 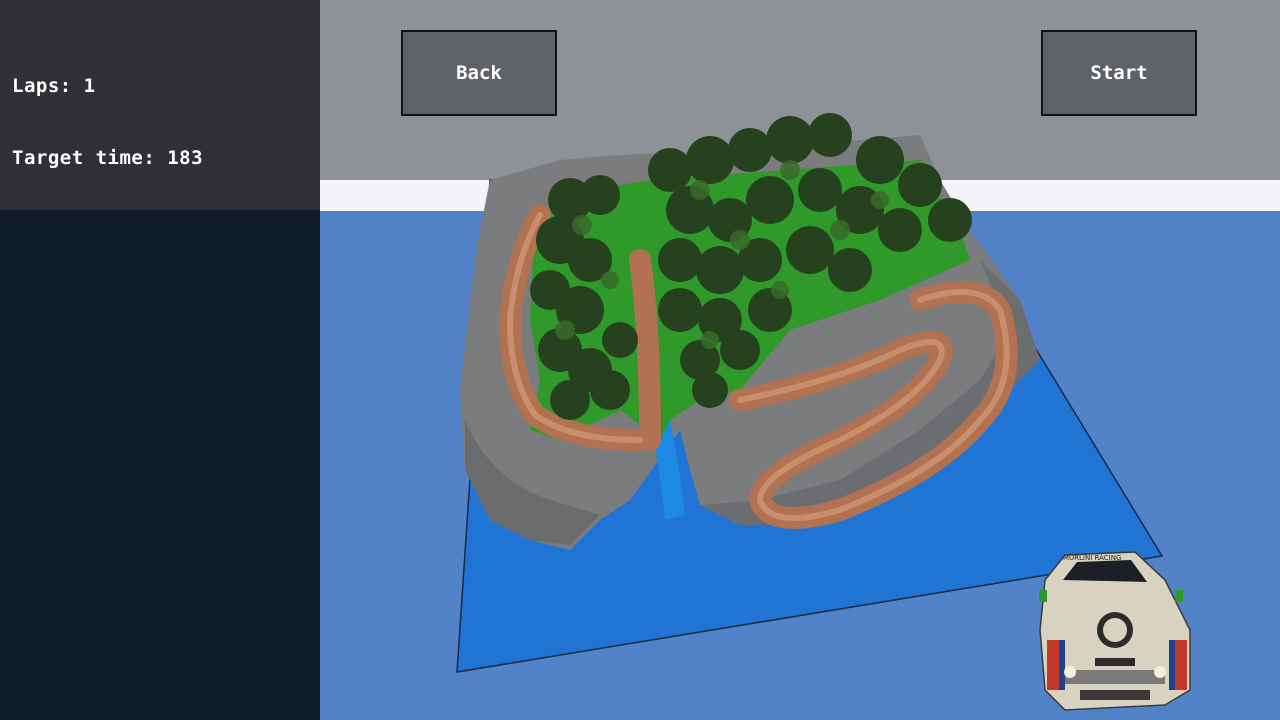 I want to click on laps-count: Laps: 1, so click(x=54, y=86).